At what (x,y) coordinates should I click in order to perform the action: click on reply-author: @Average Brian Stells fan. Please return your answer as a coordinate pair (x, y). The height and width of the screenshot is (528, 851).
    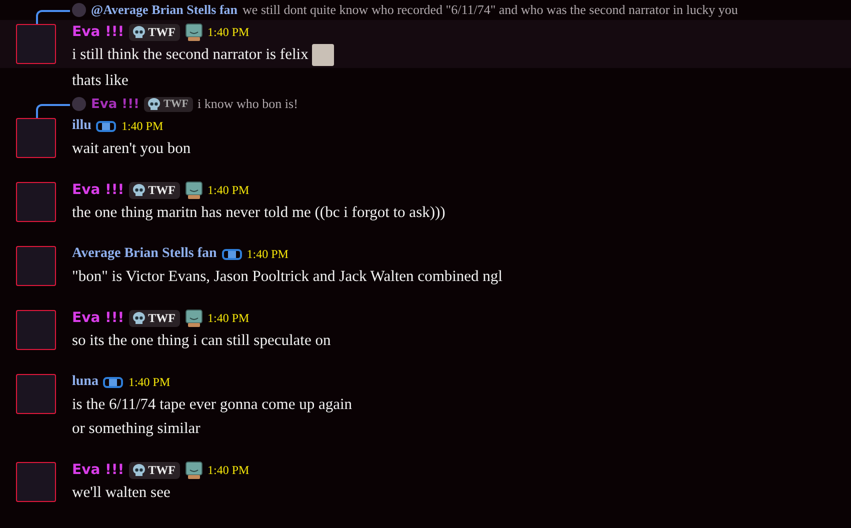
    Looking at the image, I should click on (164, 10).